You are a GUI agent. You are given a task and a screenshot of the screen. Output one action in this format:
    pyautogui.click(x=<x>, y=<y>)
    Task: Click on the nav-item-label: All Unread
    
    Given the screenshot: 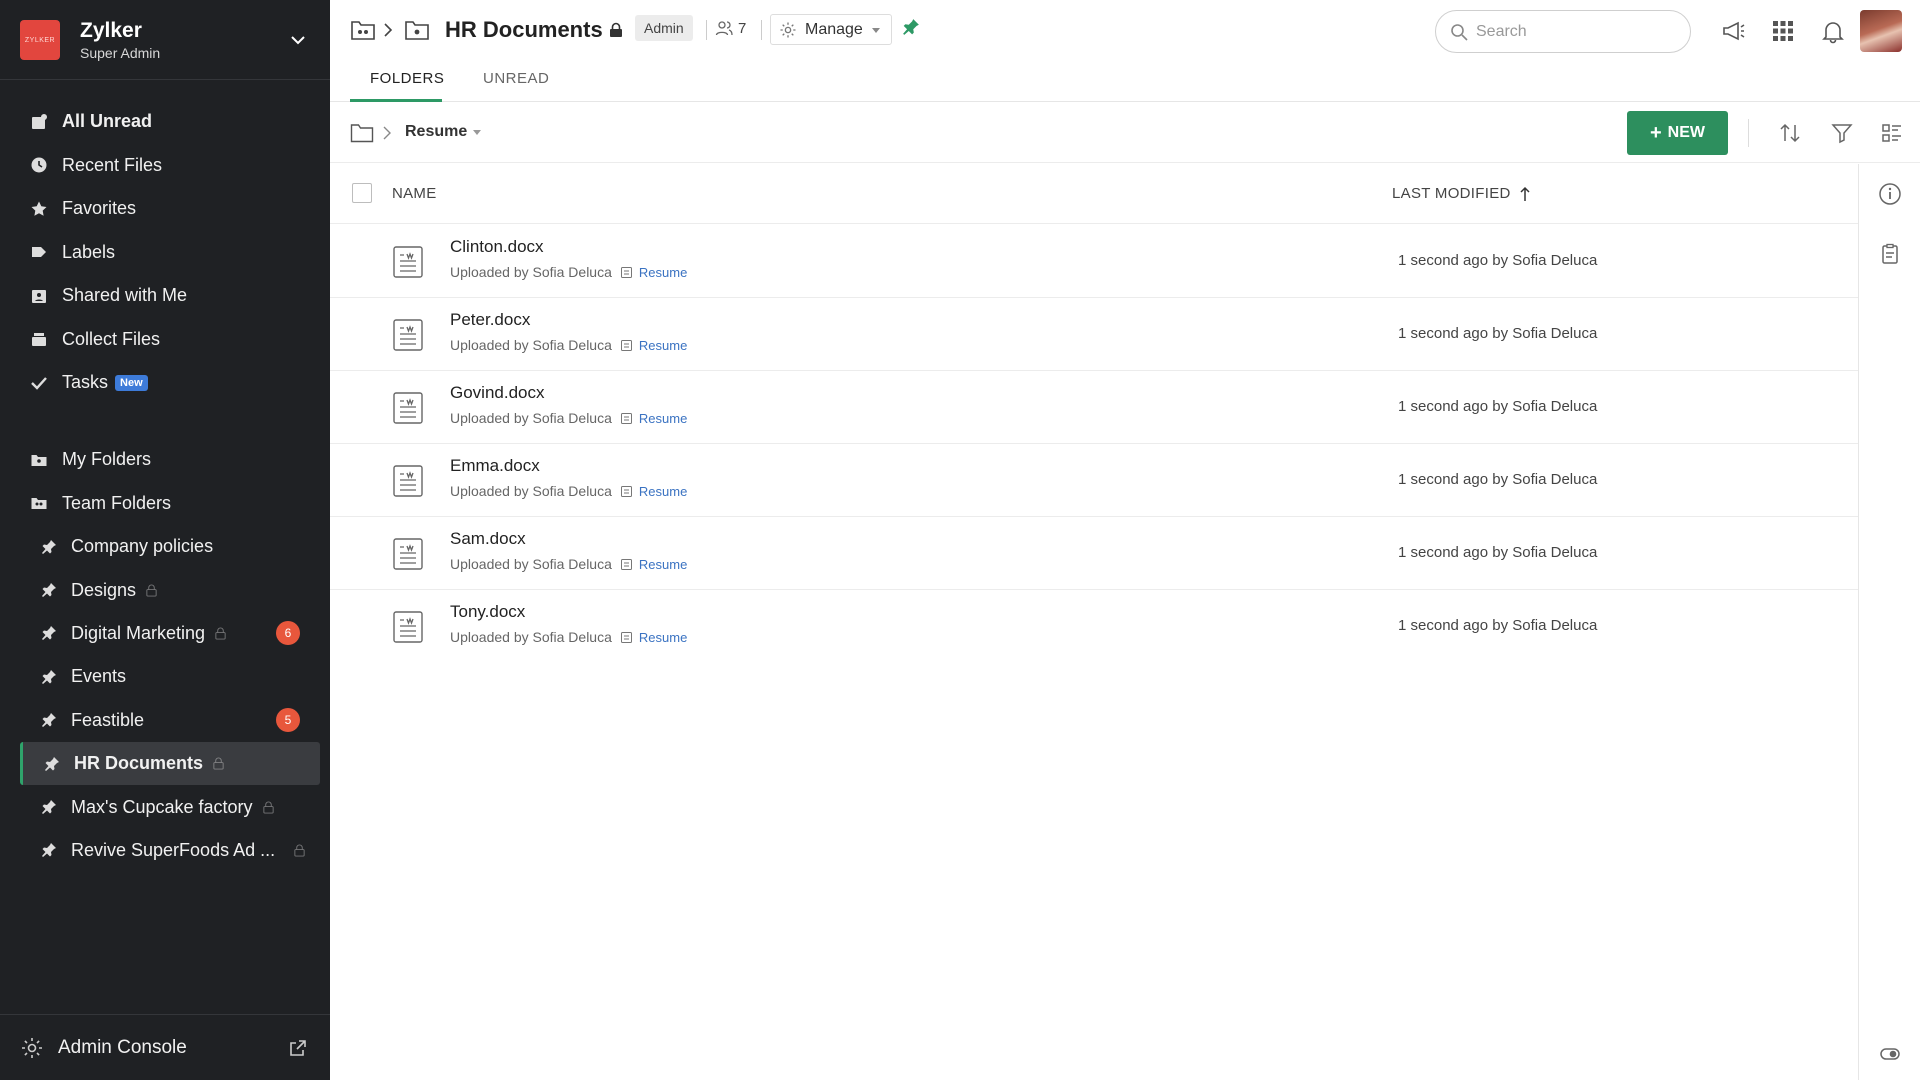 What is the action you would take?
    pyautogui.click(x=107, y=121)
    